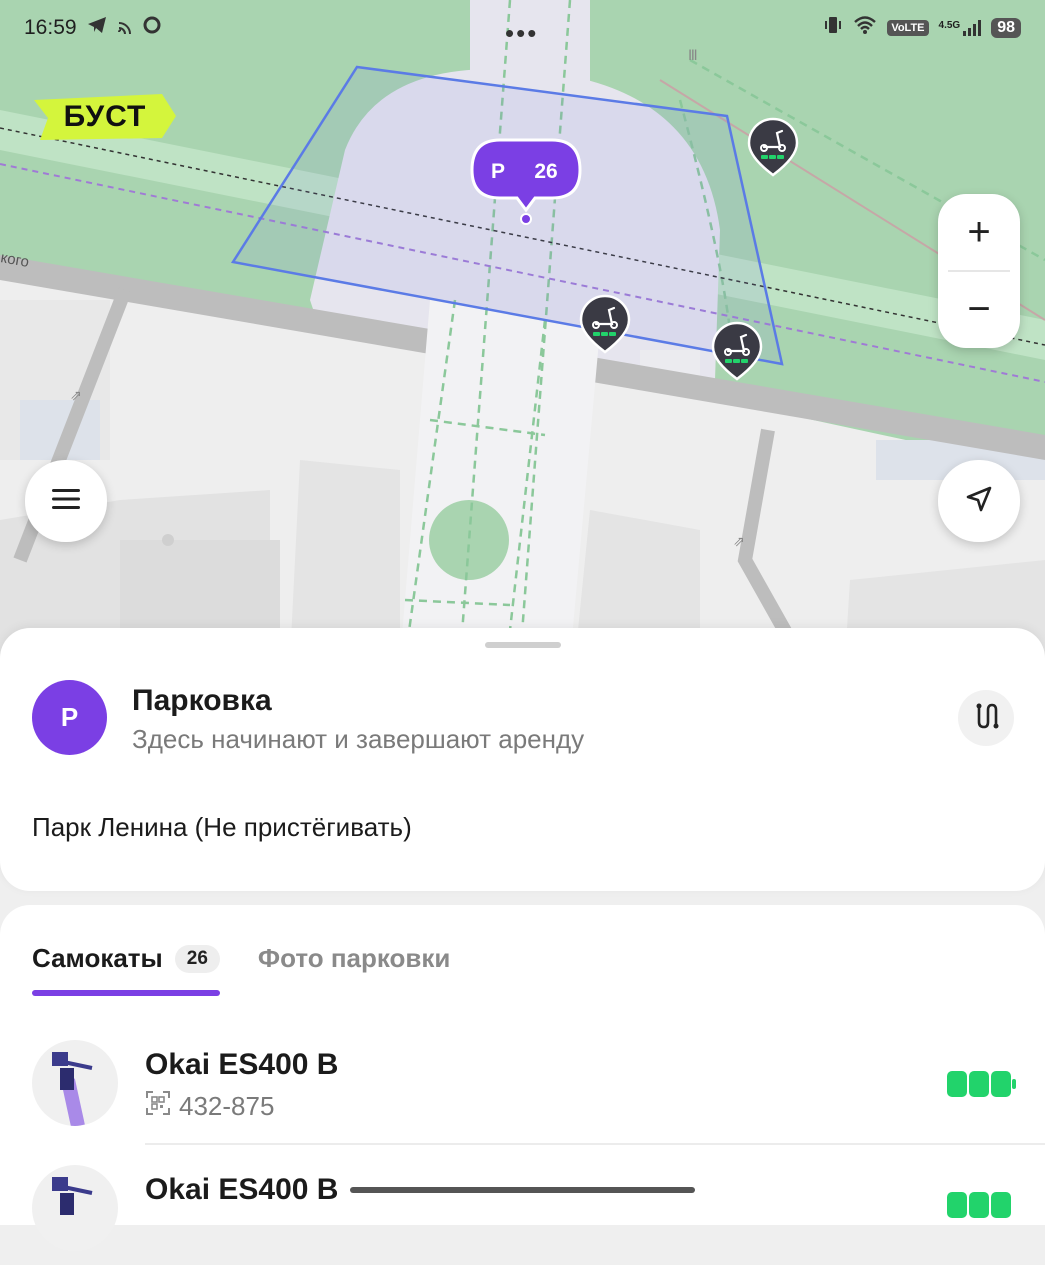 This screenshot has height=1265, width=1045. I want to click on navigation-arrow-icon, so click(979, 501).